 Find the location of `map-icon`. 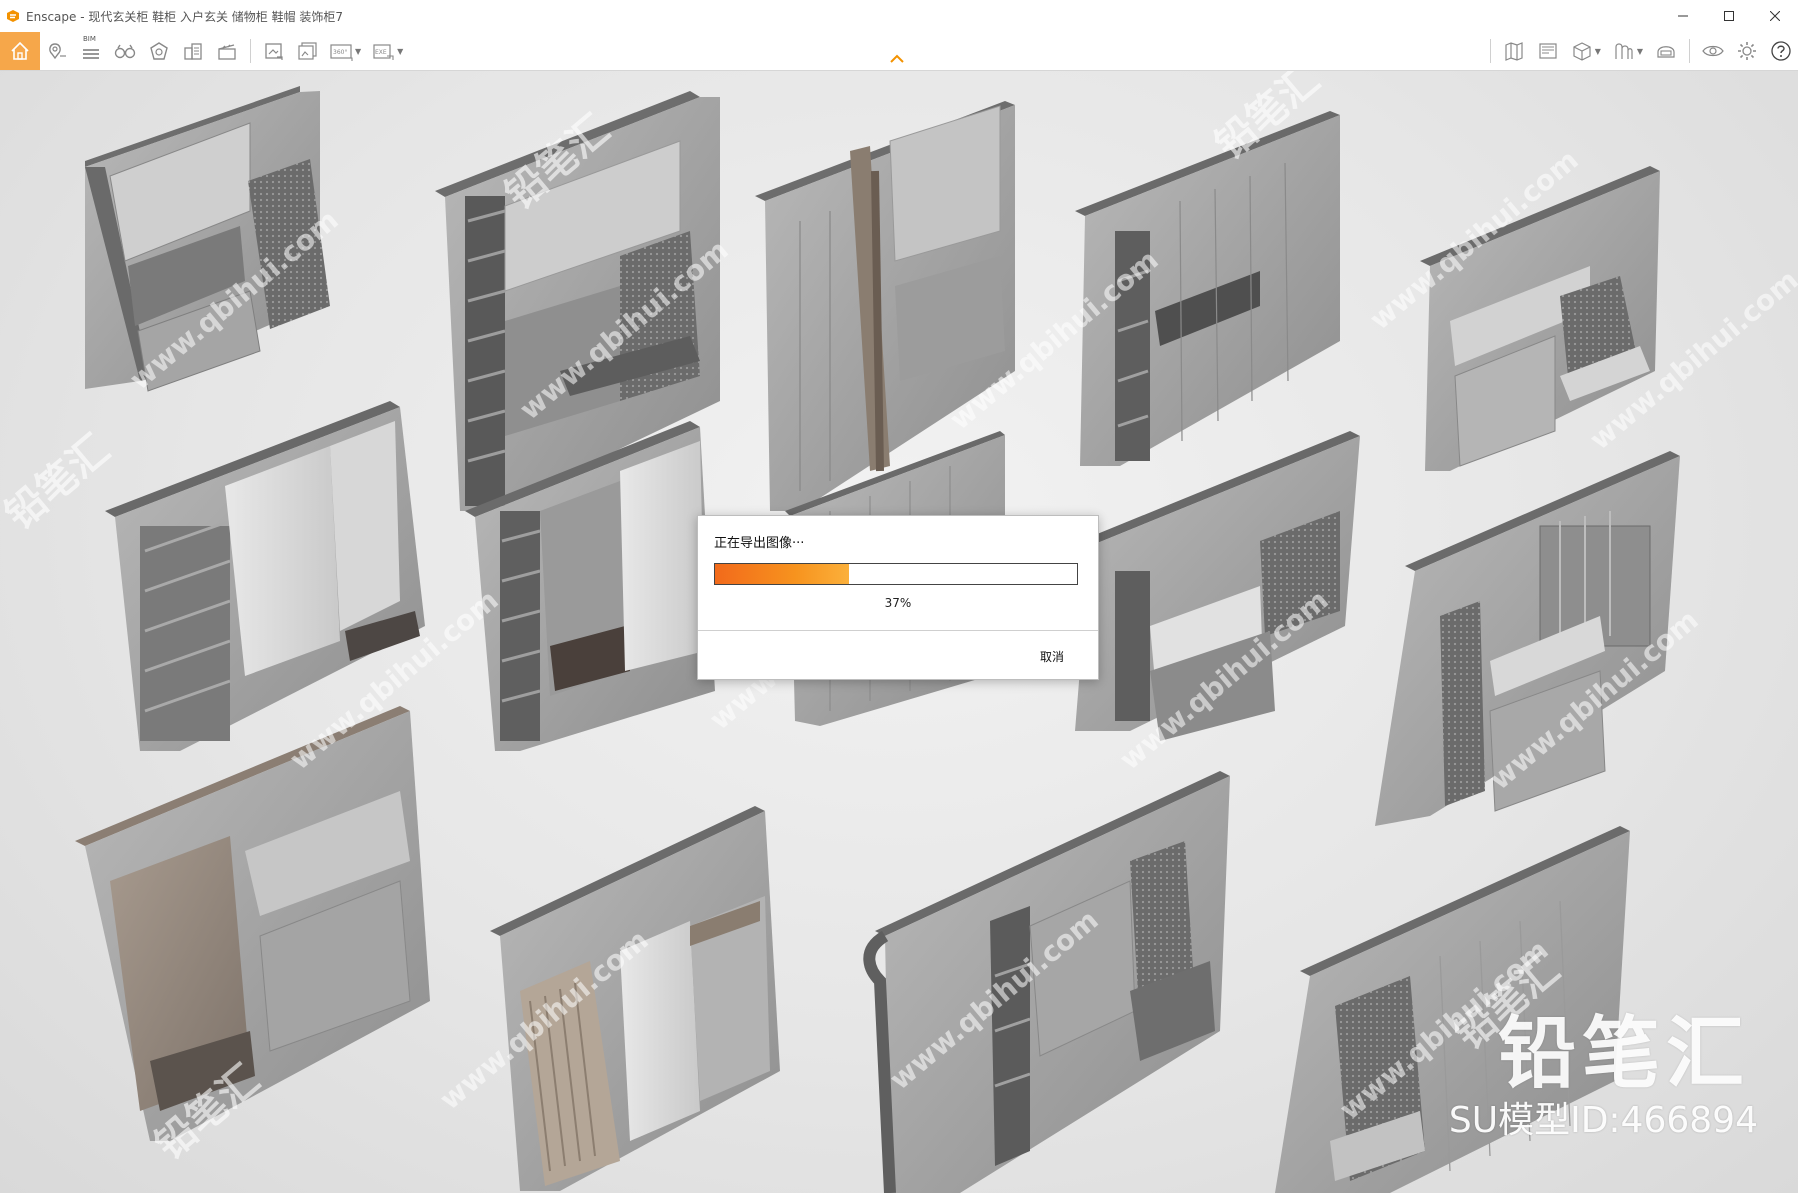

map-icon is located at coordinates (1514, 51).